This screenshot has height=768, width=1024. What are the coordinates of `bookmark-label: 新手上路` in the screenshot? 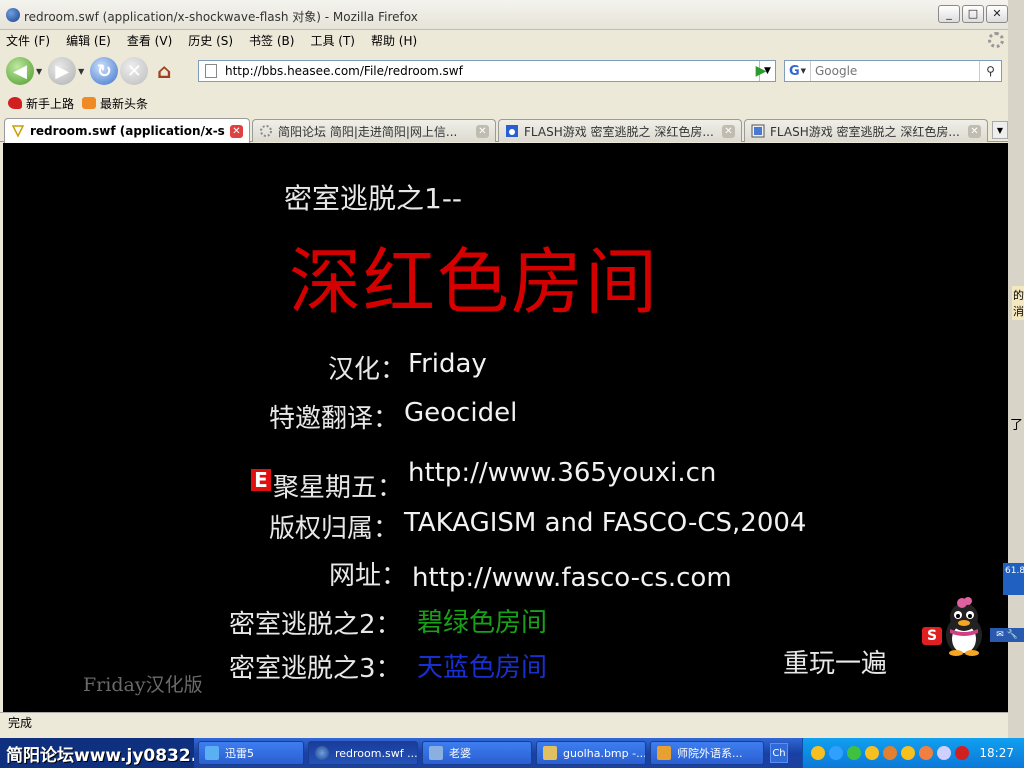 It's located at (50, 103).